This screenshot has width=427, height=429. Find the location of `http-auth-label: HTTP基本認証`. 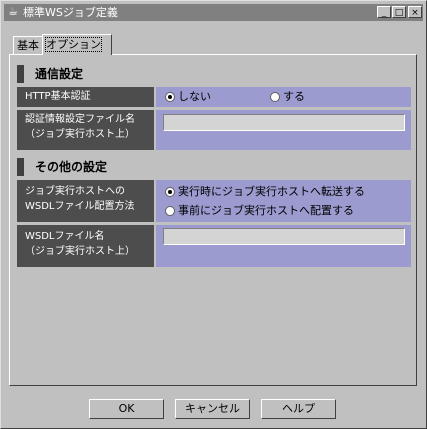

http-auth-label: HTTP基本認証 is located at coordinates (85, 97).